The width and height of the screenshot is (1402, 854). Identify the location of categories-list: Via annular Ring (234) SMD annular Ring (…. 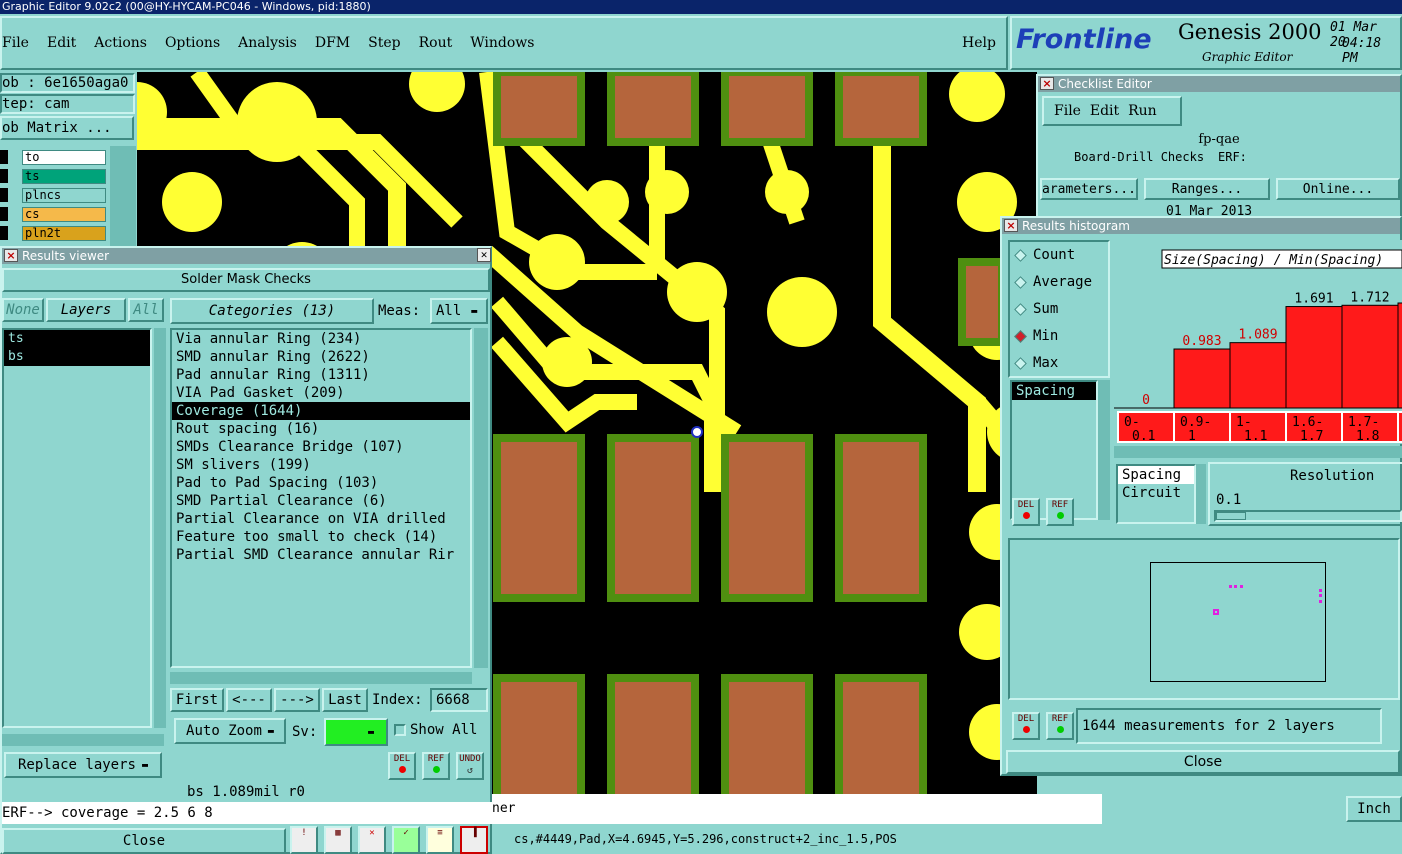
(321, 498).